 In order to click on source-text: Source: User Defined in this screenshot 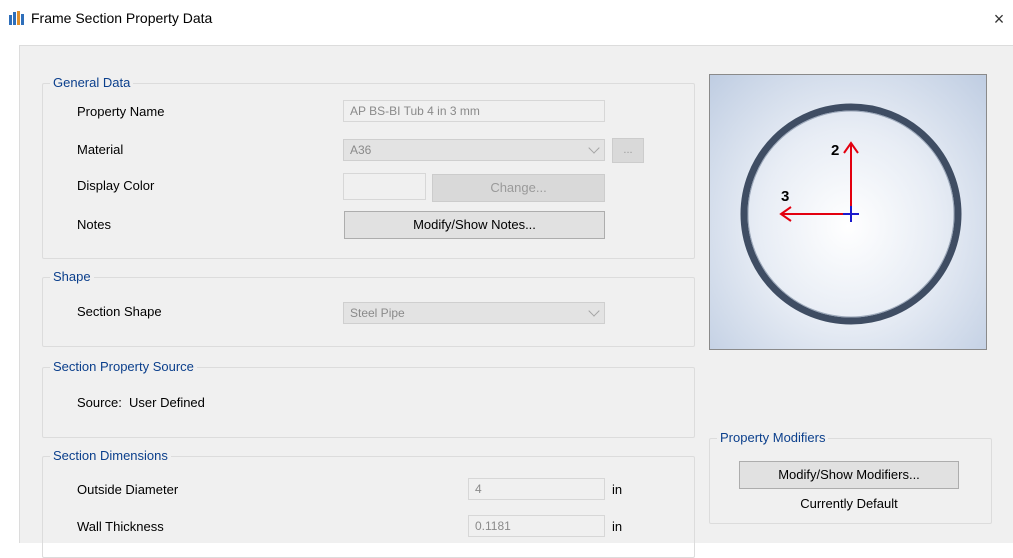, I will do `click(141, 402)`.